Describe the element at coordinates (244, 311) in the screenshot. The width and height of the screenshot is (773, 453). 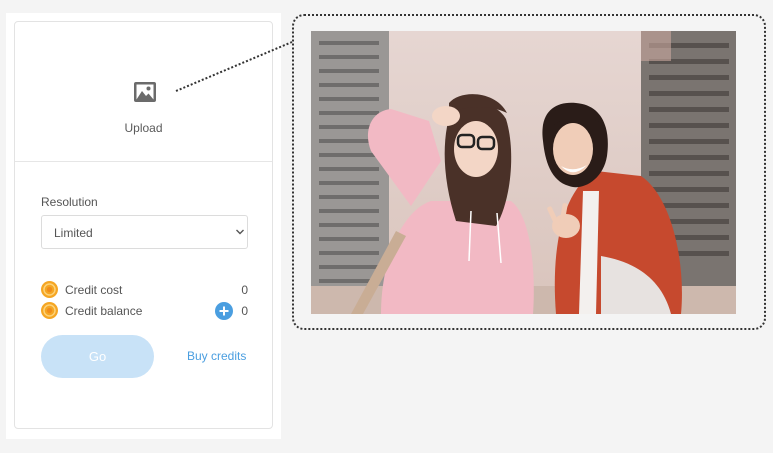
I see `credit-balance-value: 0` at that location.